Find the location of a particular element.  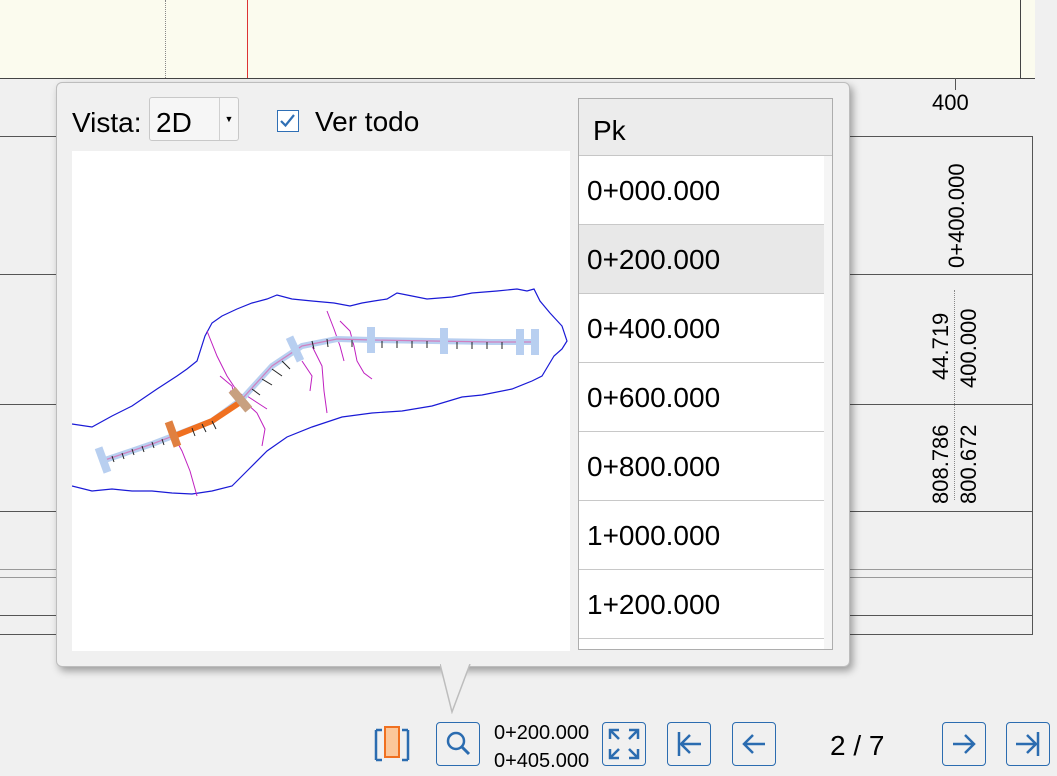

plan-view-icon is located at coordinates (392, 744).